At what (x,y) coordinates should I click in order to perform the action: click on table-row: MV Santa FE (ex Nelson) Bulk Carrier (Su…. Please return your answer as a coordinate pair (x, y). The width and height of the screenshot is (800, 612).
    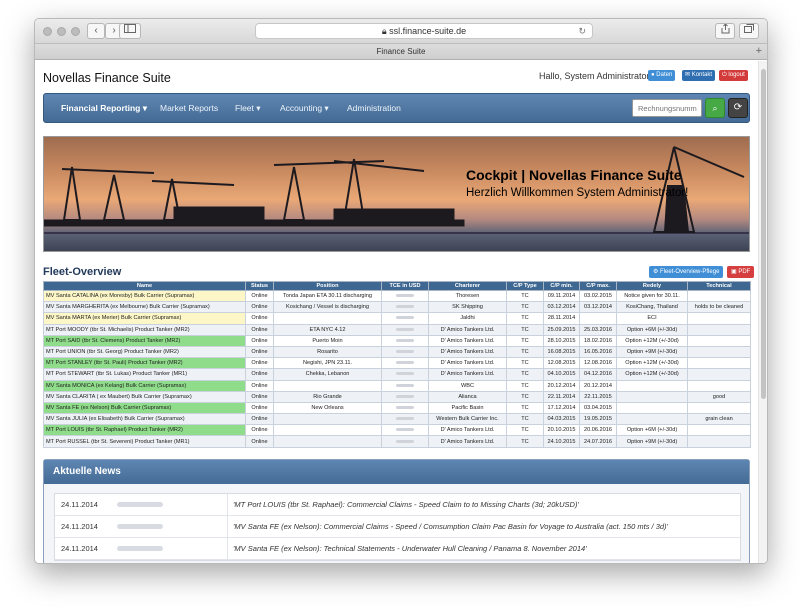
    Looking at the image, I should click on (397, 408).